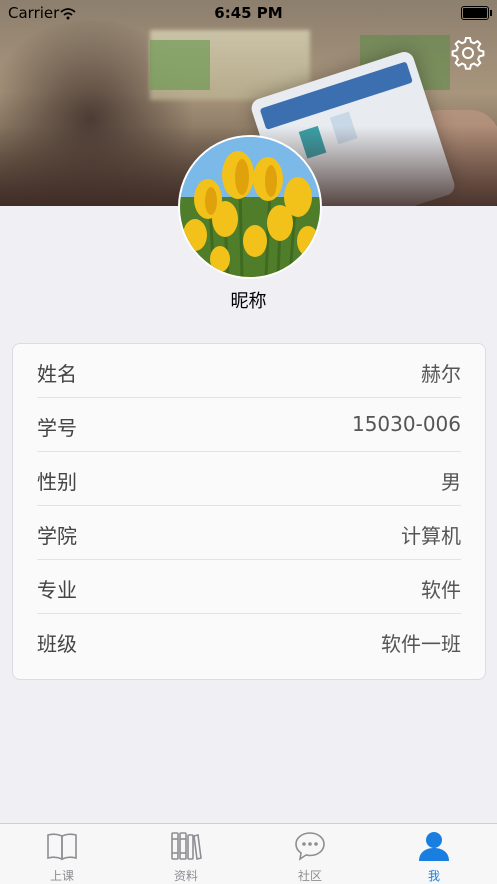 This screenshot has height=884, width=497. What do you see at coordinates (433, 876) in the screenshot?
I see `tab-label: 我` at bounding box center [433, 876].